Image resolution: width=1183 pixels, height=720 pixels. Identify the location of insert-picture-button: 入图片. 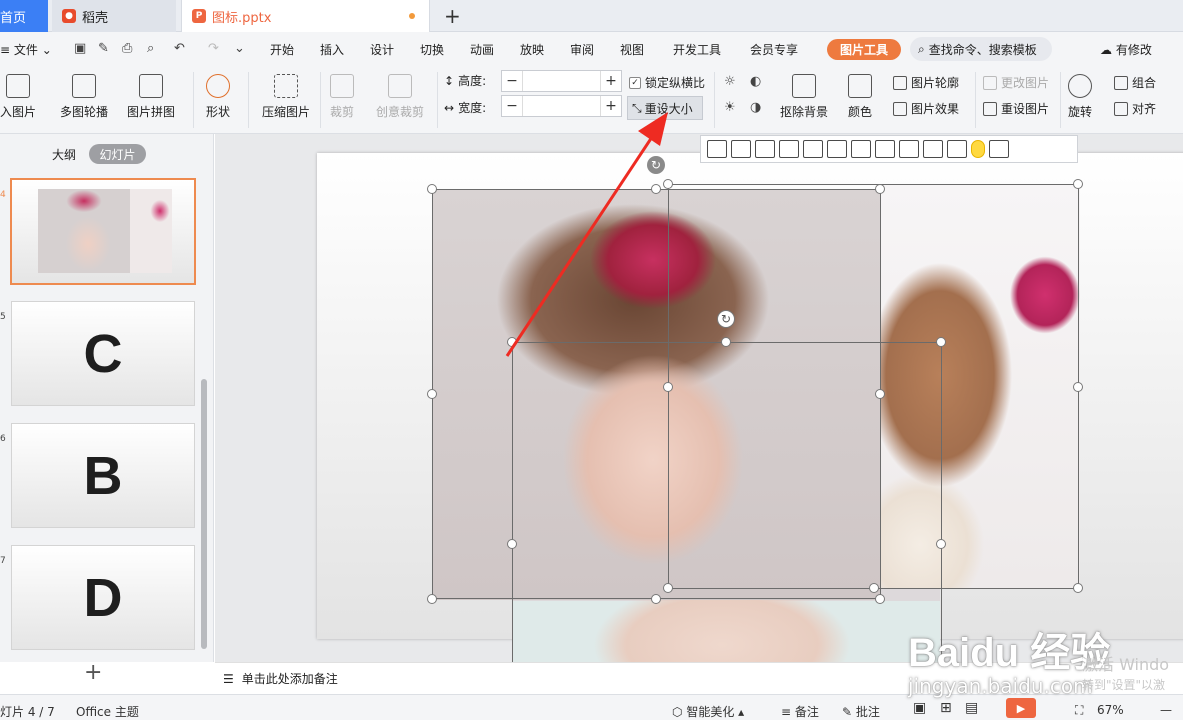
(18, 97).